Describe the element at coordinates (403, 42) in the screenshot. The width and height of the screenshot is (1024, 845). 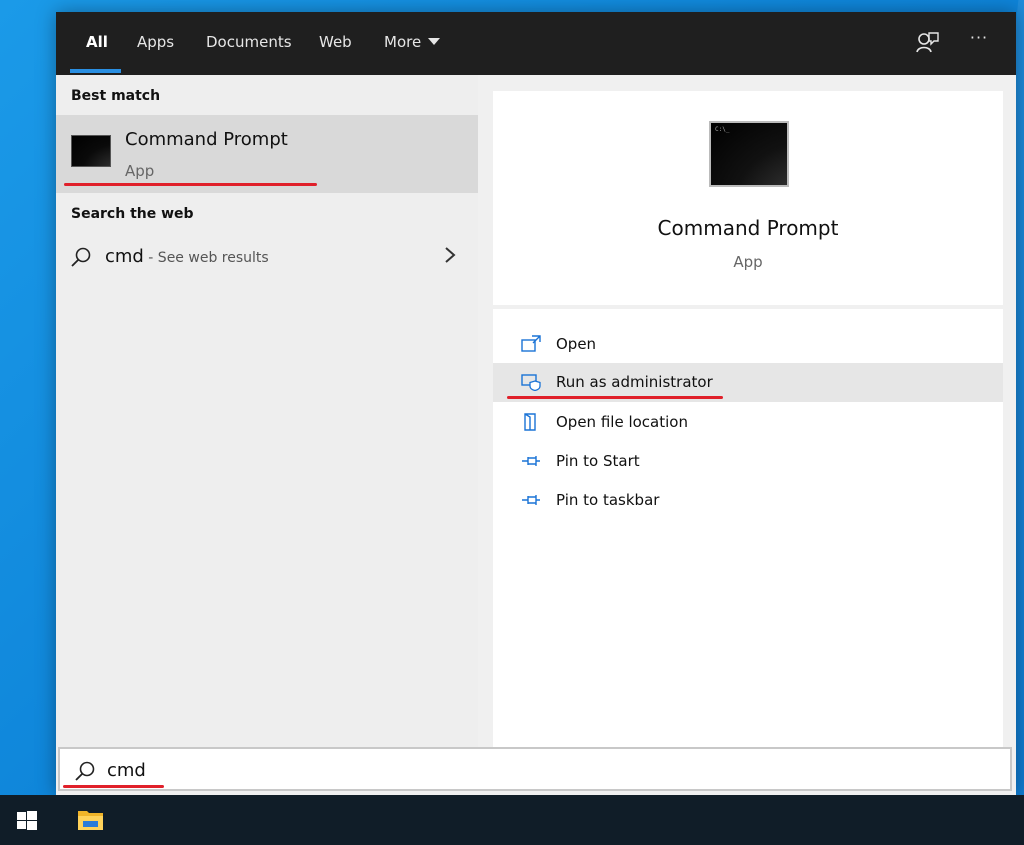
I see `tab-more-label: More` at that location.